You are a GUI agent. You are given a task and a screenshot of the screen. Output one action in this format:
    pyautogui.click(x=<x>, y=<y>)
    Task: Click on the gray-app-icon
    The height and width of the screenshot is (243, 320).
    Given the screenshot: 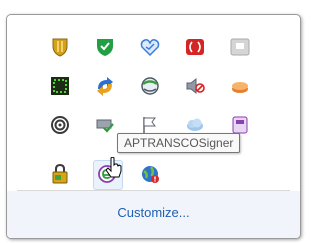 What is the action you would take?
    pyautogui.click(x=240, y=47)
    